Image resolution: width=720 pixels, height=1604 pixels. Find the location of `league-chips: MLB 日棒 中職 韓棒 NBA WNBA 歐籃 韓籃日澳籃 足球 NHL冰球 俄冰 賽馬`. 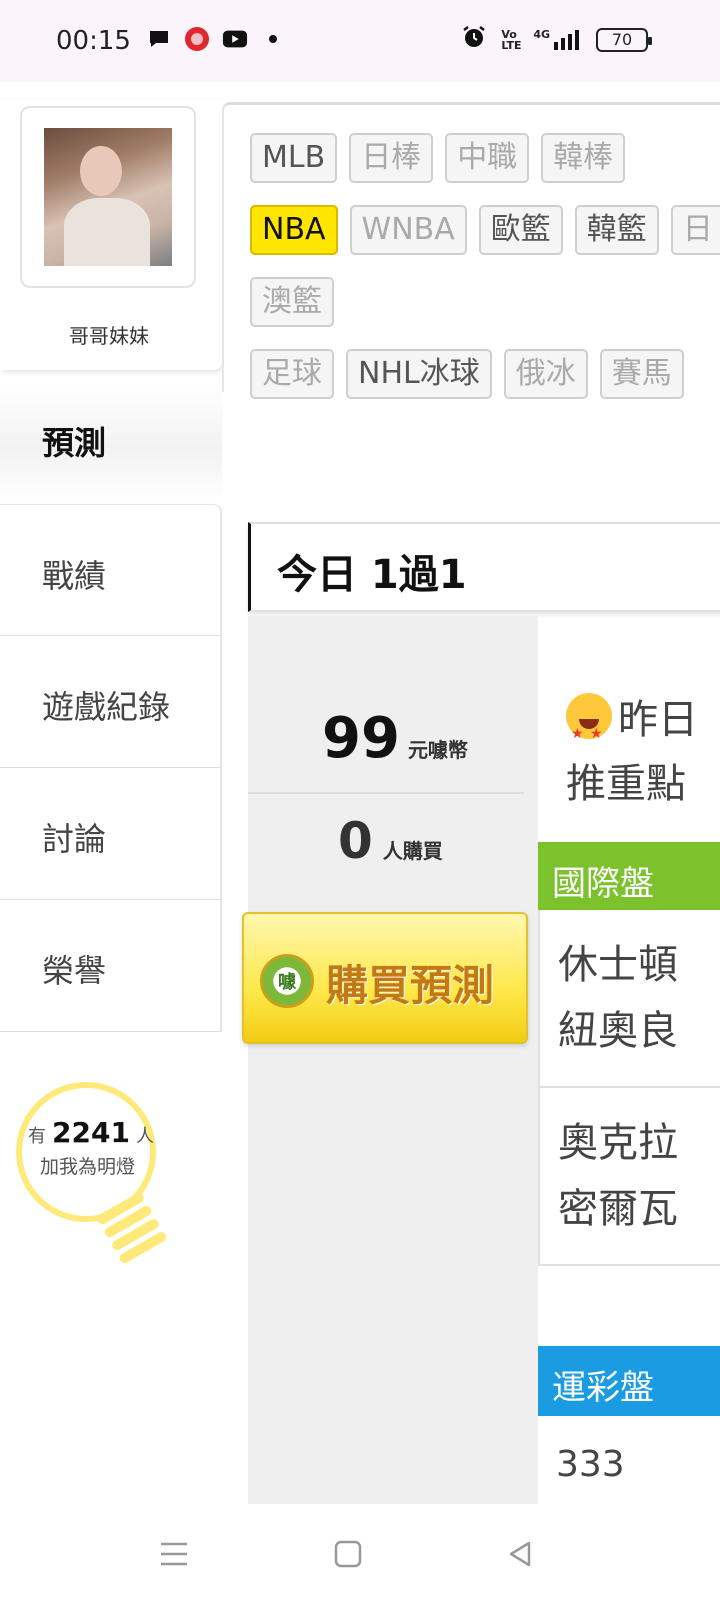

league-chips: MLB 日棒 中職 韓棒 NBA WNBA 歐籃 韓籃日澳籃 足球 NHL冰球 俄冰 賽馬 is located at coordinates (485, 277).